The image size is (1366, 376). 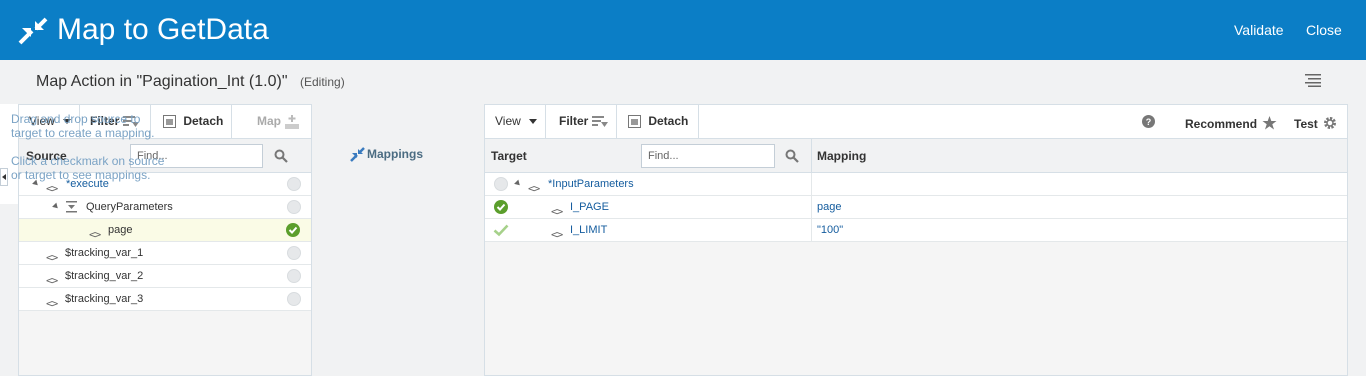 What do you see at coordinates (916, 156) in the screenshot?
I see `target-column-header: Target Mapping` at bounding box center [916, 156].